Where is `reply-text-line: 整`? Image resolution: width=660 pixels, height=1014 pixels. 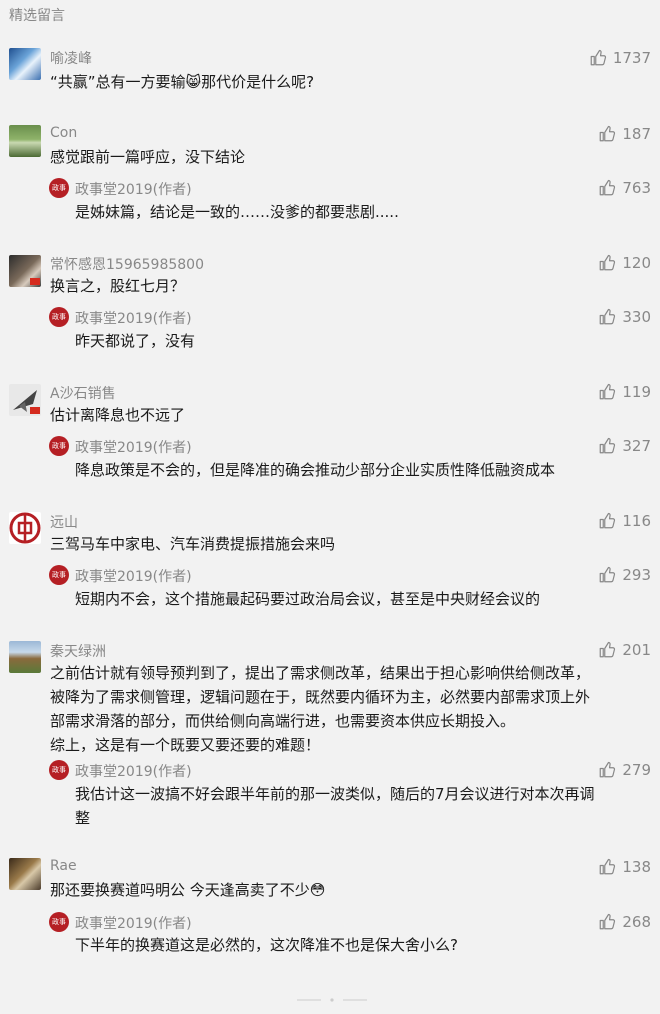
reply-text-line: 整 is located at coordinates (83, 818).